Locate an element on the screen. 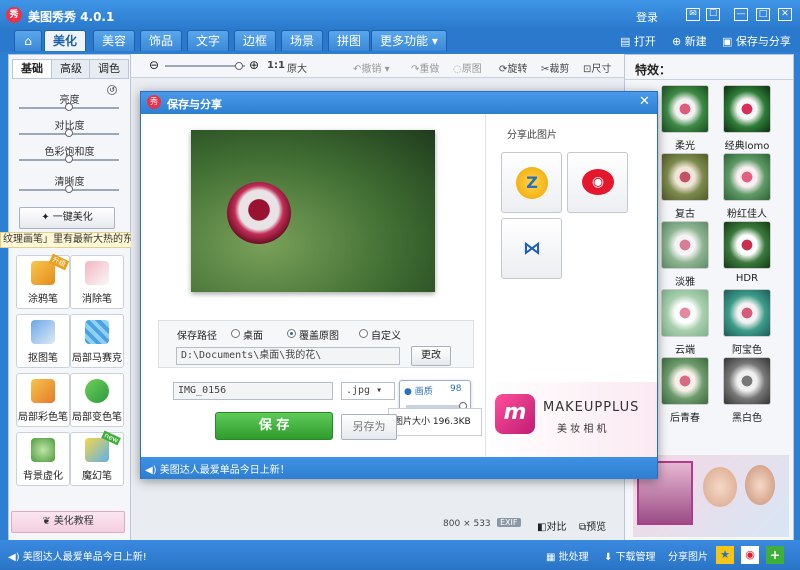 This screenshot has height=570, width=800. tool-doodle-pen: 升级 涂鸦笔 is located at coordinates (43, 281).